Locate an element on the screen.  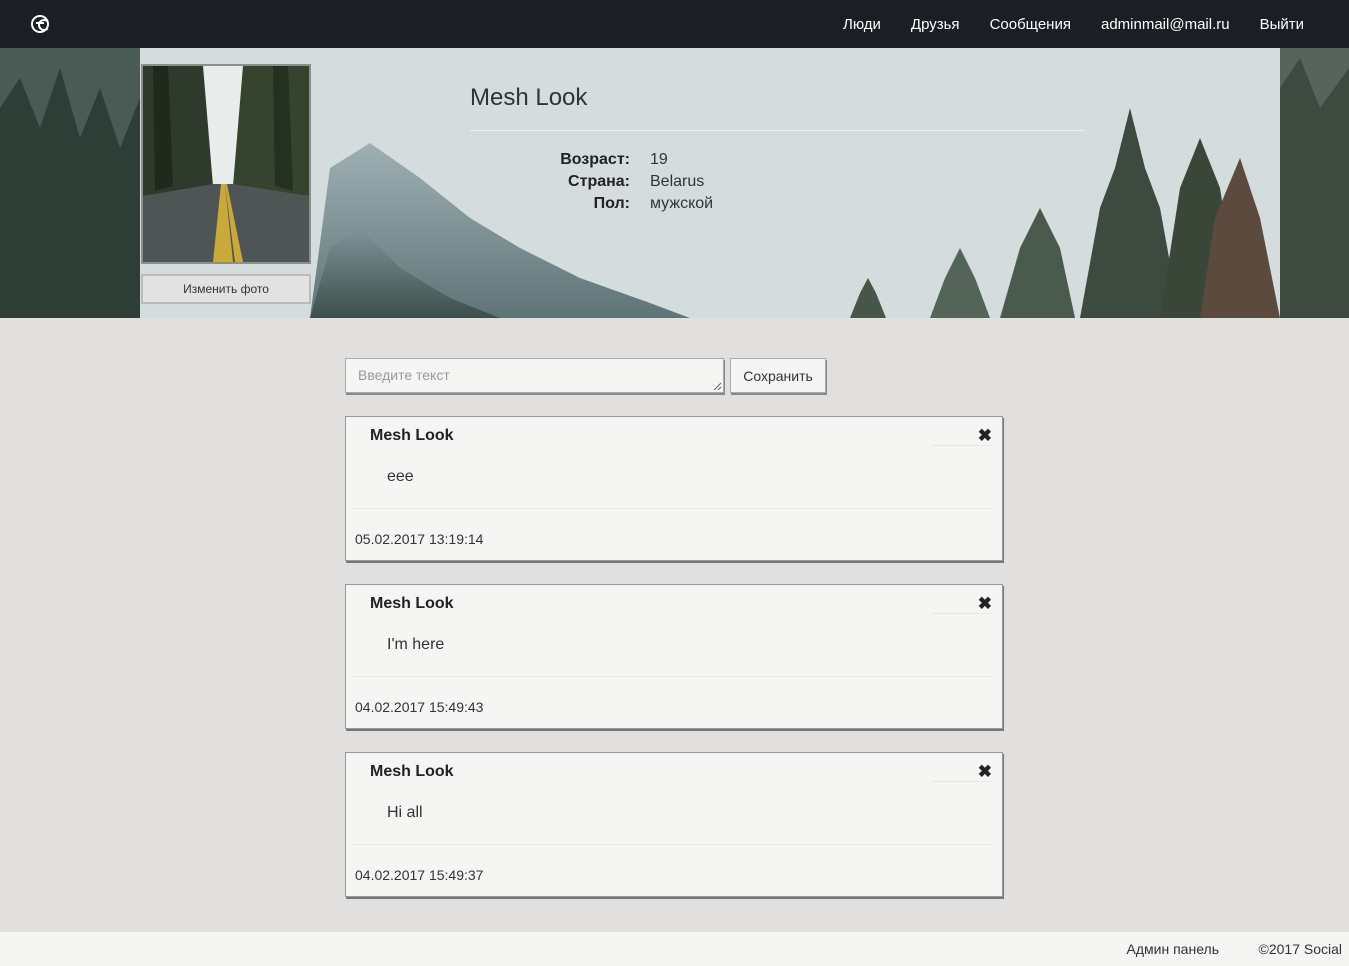
social-logo-icon is located at coordinates (40, 24).